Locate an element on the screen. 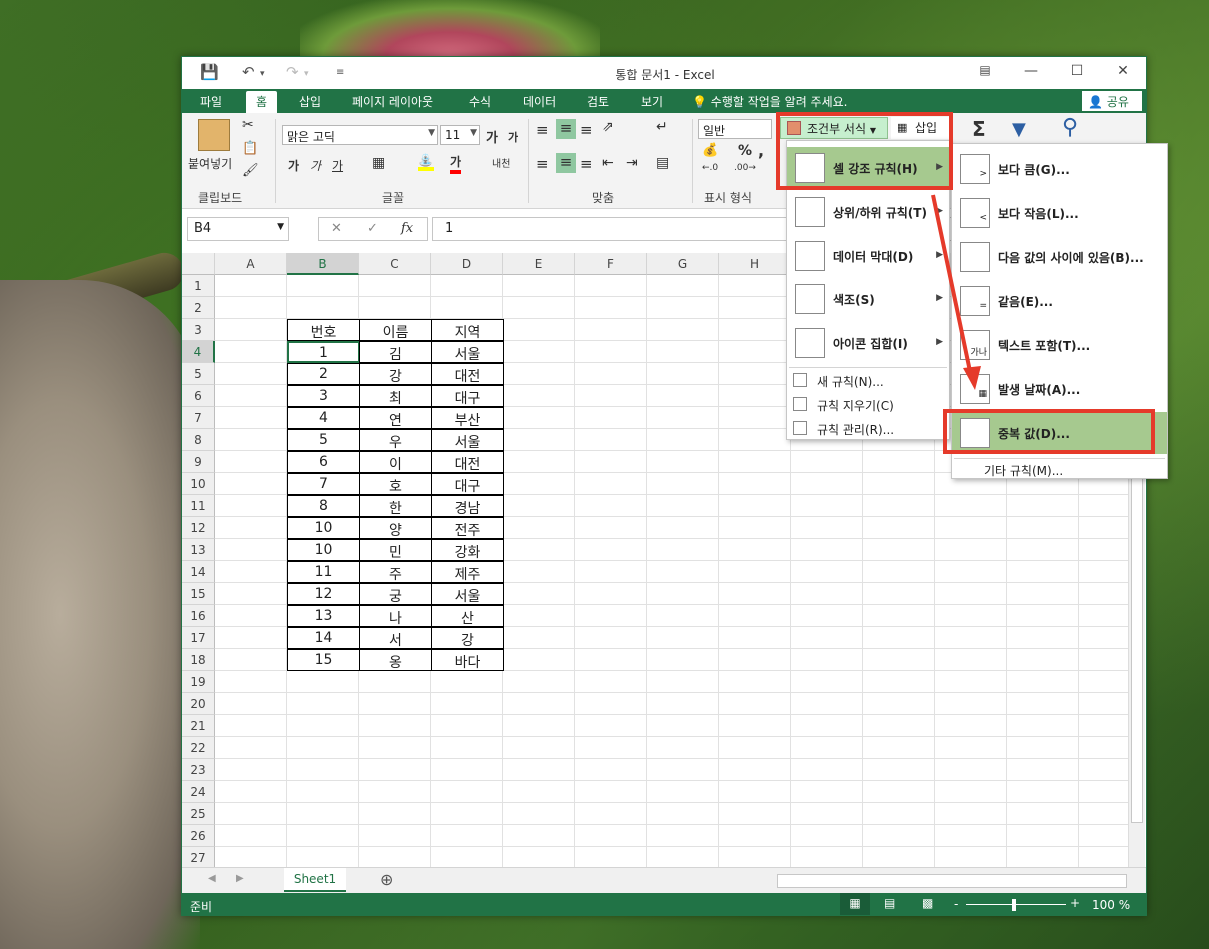 The height and width of the screenshot is (949, 1209). horizontal-scrollbar is located at coordinates (952, 881).